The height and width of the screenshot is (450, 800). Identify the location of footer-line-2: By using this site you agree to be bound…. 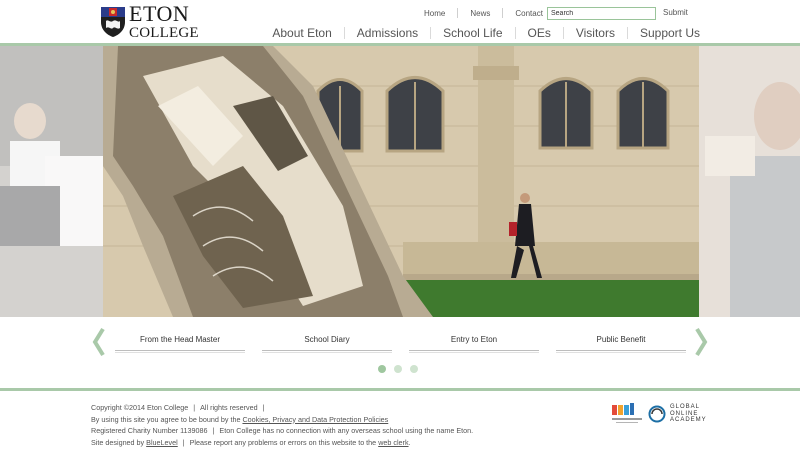
(282, 420).